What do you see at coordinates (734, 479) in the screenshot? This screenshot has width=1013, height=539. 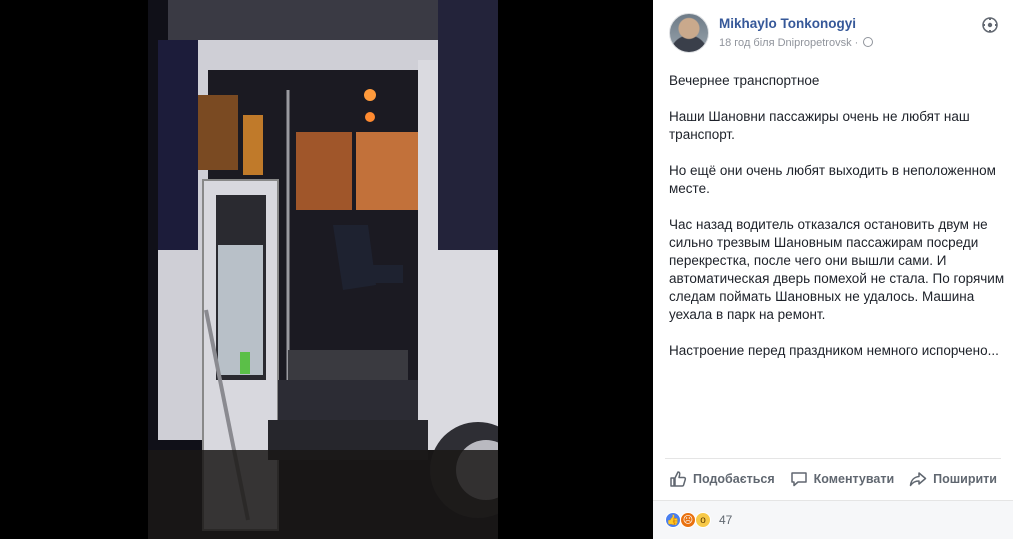 I see `like-label: Подобається` at bounding box center [734, 479].